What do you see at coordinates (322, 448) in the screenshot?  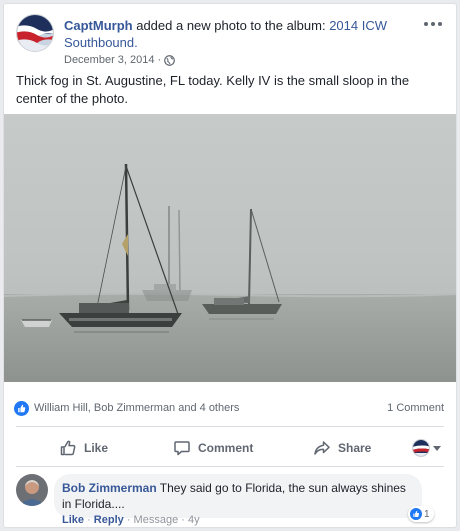 I see `share-arrow-icon` at bounding box center [322, 448].